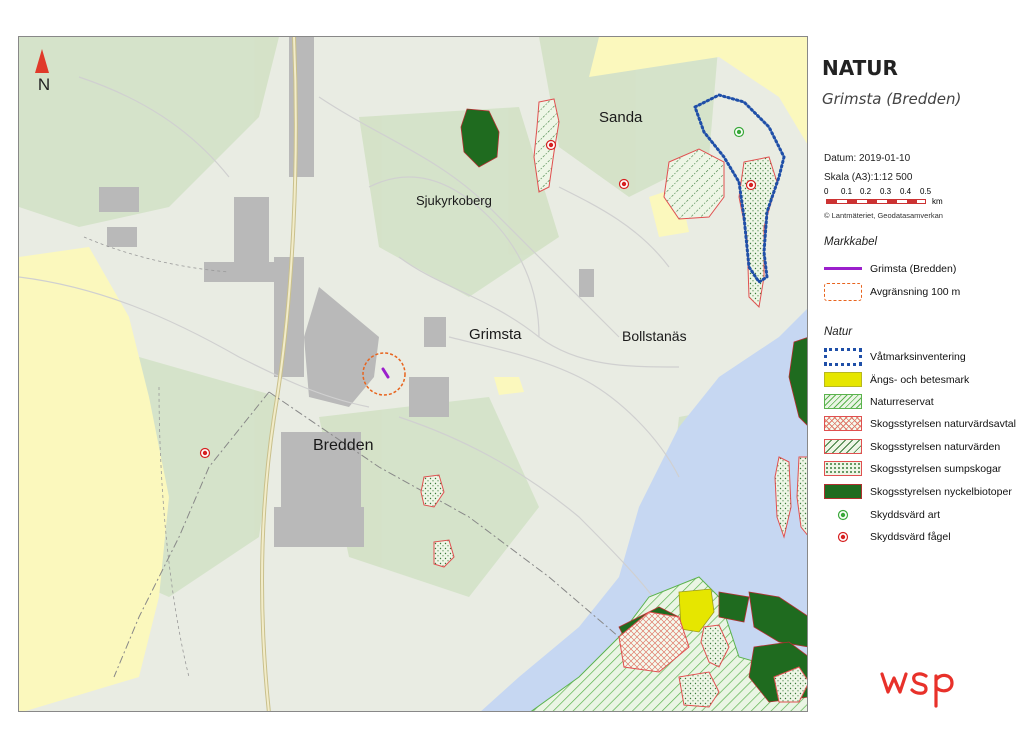 The width and height of the screenshot is (1024, 729). Describe the element at coordinates (866, 191) in the screenshot. I see `scale-tick-2: 0.2` at that location.